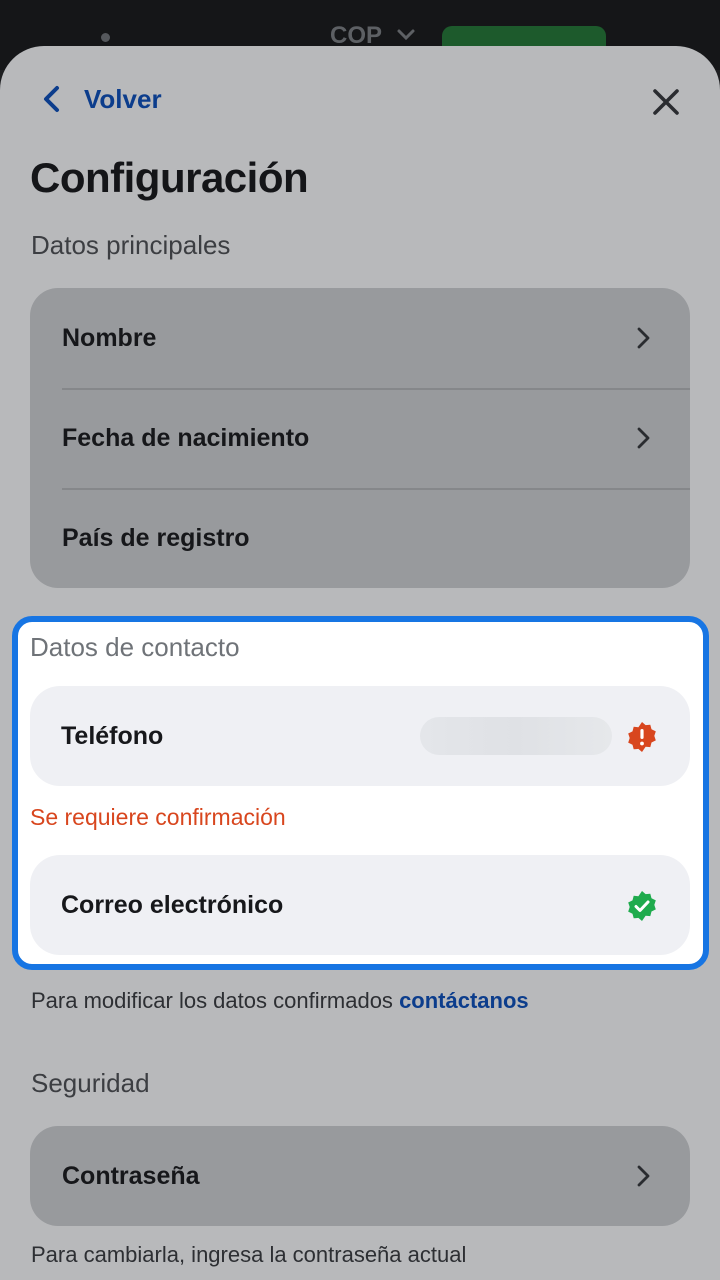  I want to click on row-country: País de registro, so click(360, 538).